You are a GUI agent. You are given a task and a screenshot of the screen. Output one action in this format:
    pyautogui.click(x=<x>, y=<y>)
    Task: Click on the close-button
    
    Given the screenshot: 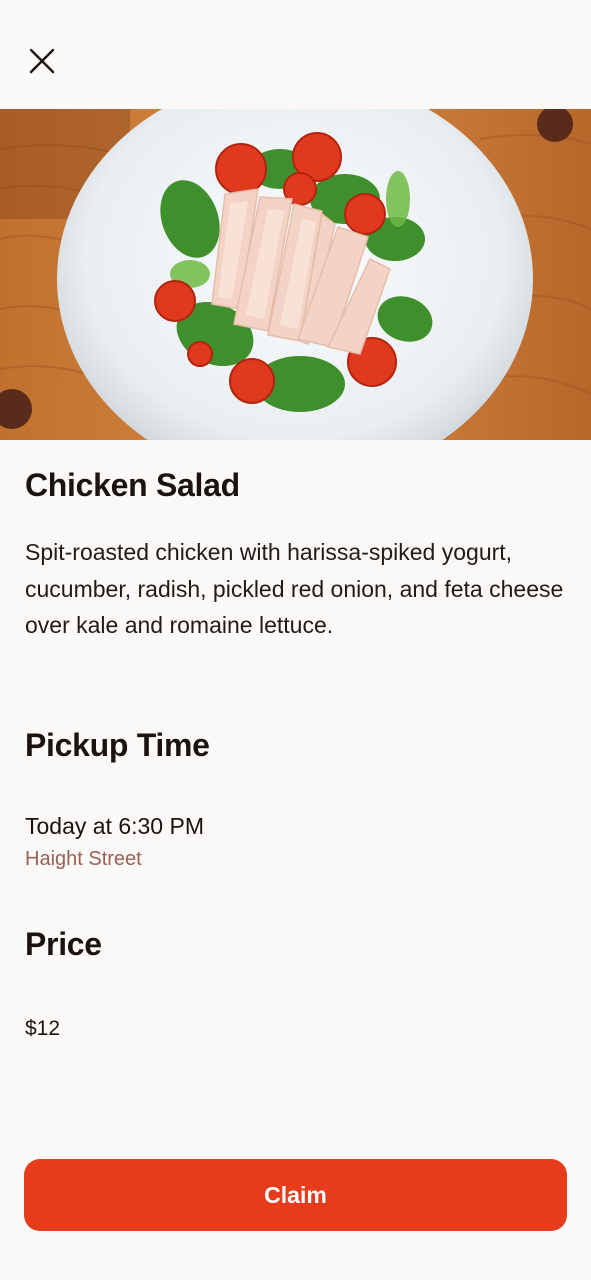 What is the action you would take?
    pyautogui.click(x=42, y=61)
    